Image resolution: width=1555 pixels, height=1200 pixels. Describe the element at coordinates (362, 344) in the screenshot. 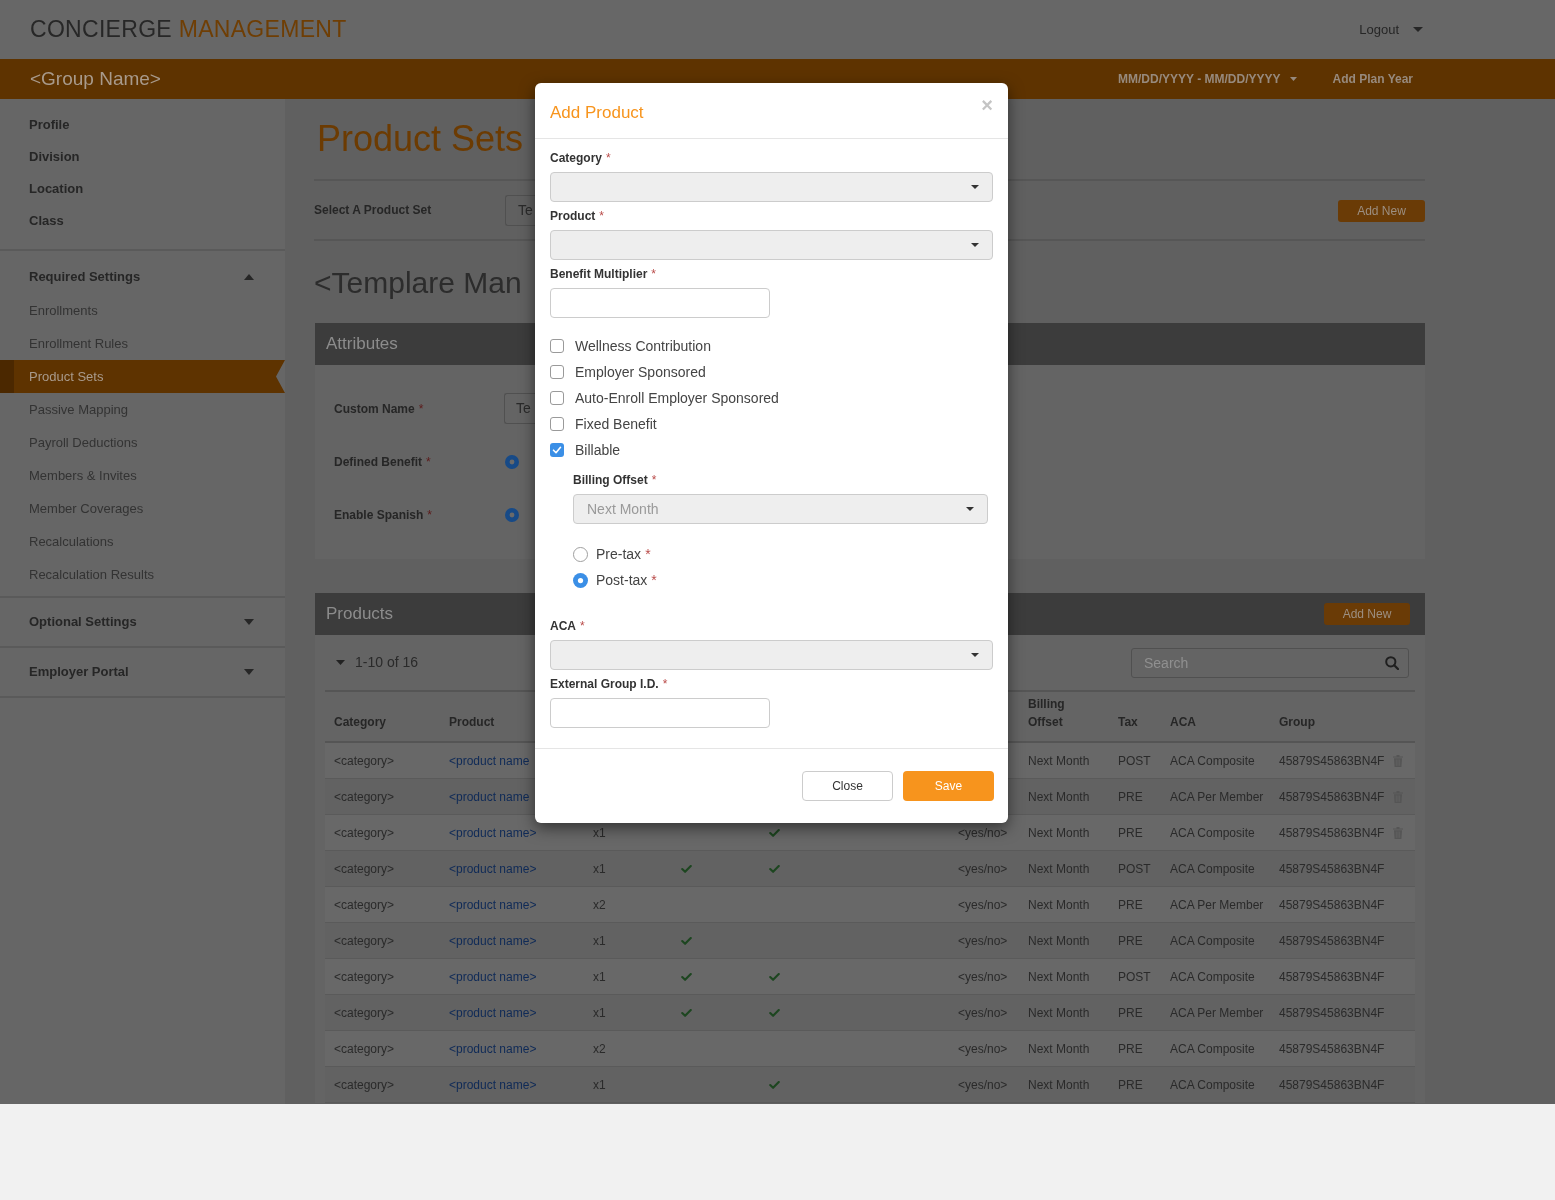

I see `panel-title: Attributes` at that location.